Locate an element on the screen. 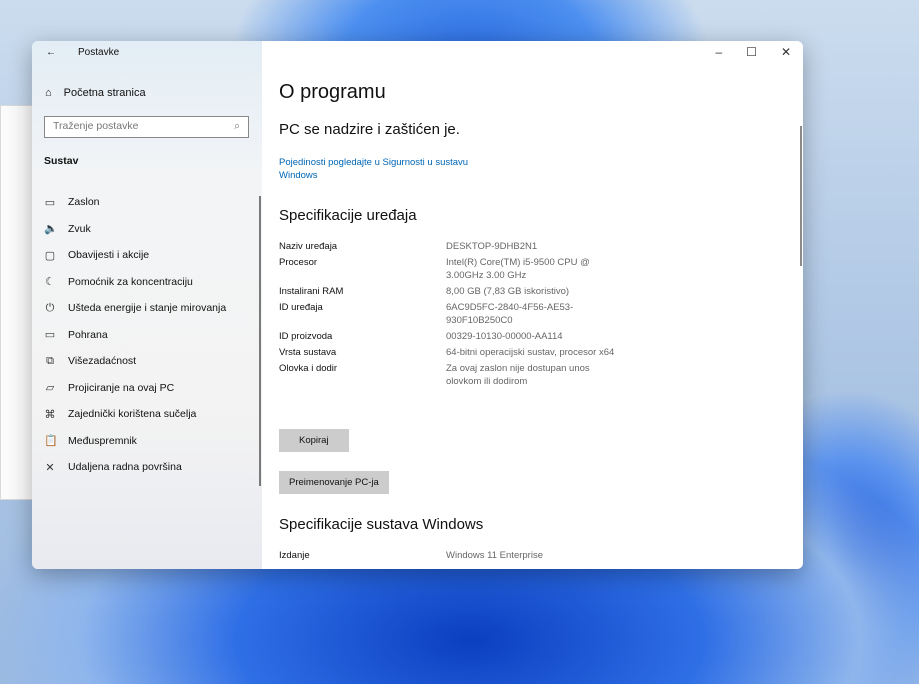 The width and height of the screenshot is (919, 684). search-icon: ⌕ is located at coordinates (237, 126).